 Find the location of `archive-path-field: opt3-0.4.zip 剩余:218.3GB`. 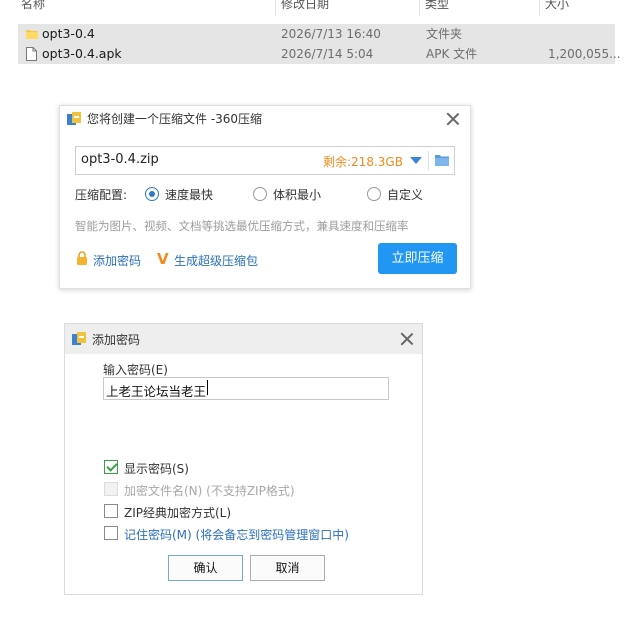

archive-path-field: opt3-0.4.zip 剩余:218.3GB is located at coordinates (265, 160).